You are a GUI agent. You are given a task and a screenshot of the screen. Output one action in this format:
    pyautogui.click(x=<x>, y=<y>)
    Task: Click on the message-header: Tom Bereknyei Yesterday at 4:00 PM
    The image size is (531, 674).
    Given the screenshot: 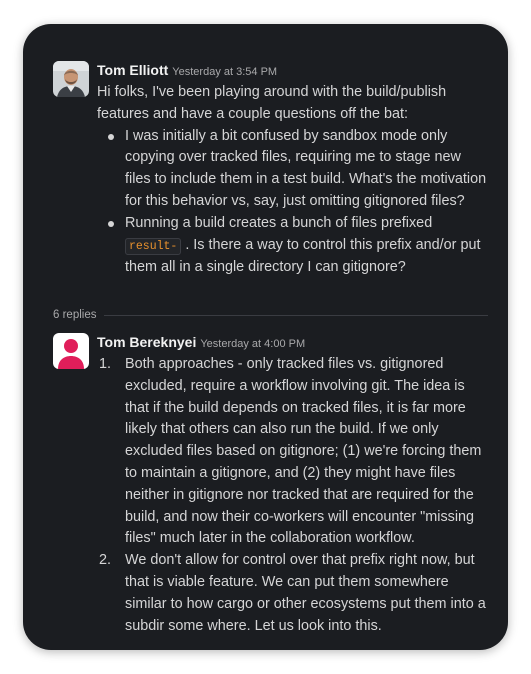 What is the action you would take?
    pyautogui.click(x=293, y=343)
    